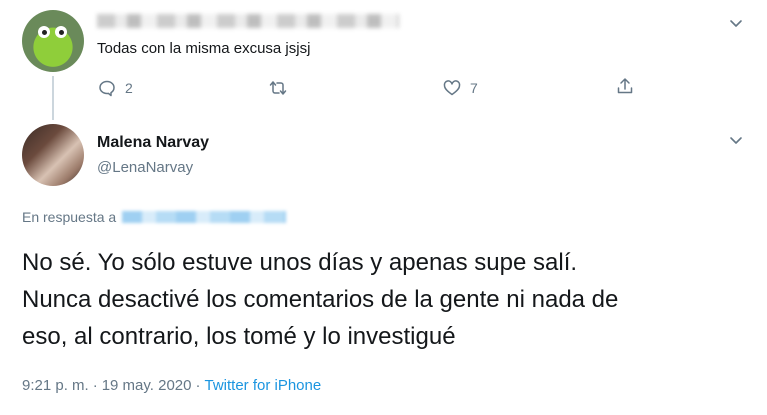 This screenshot has width=767, height=415. I want to click on share-button, so click(625, 86).